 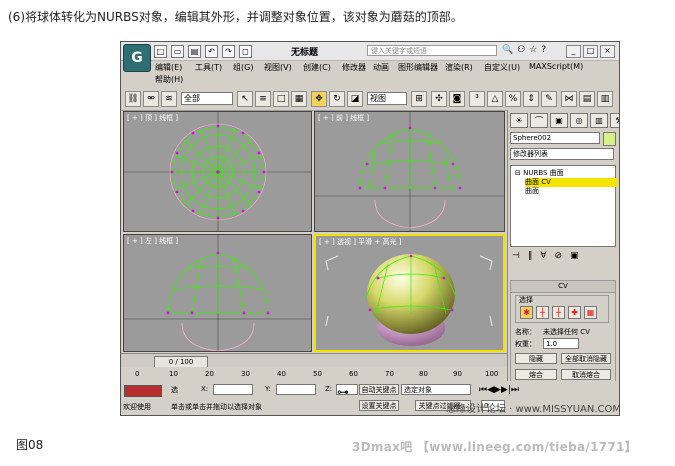 I want to click on prompt-line: 单击或单击并拖动以选择对象, so click(x=216, y=407).